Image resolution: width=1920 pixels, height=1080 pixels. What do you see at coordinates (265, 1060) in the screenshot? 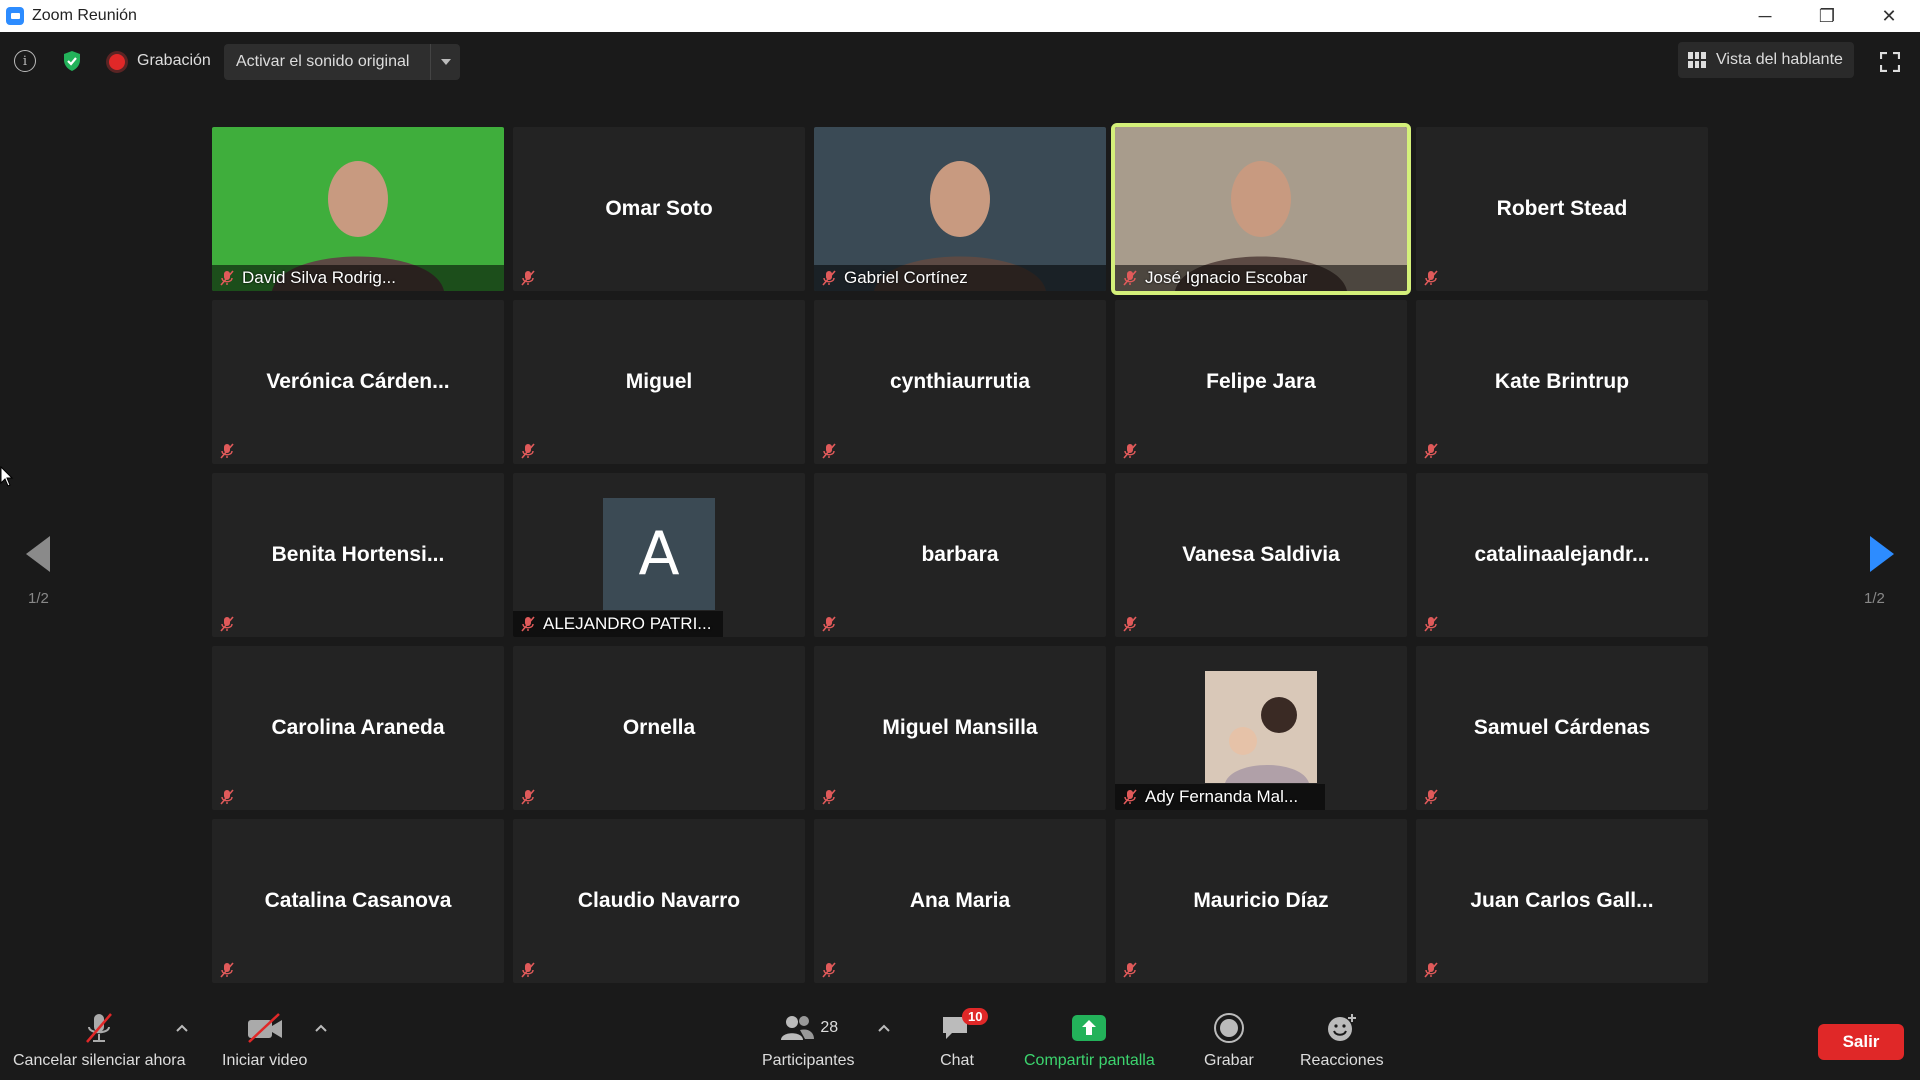
I see `start-video-label: Iniciar video` at bounding box center [265, 1060].